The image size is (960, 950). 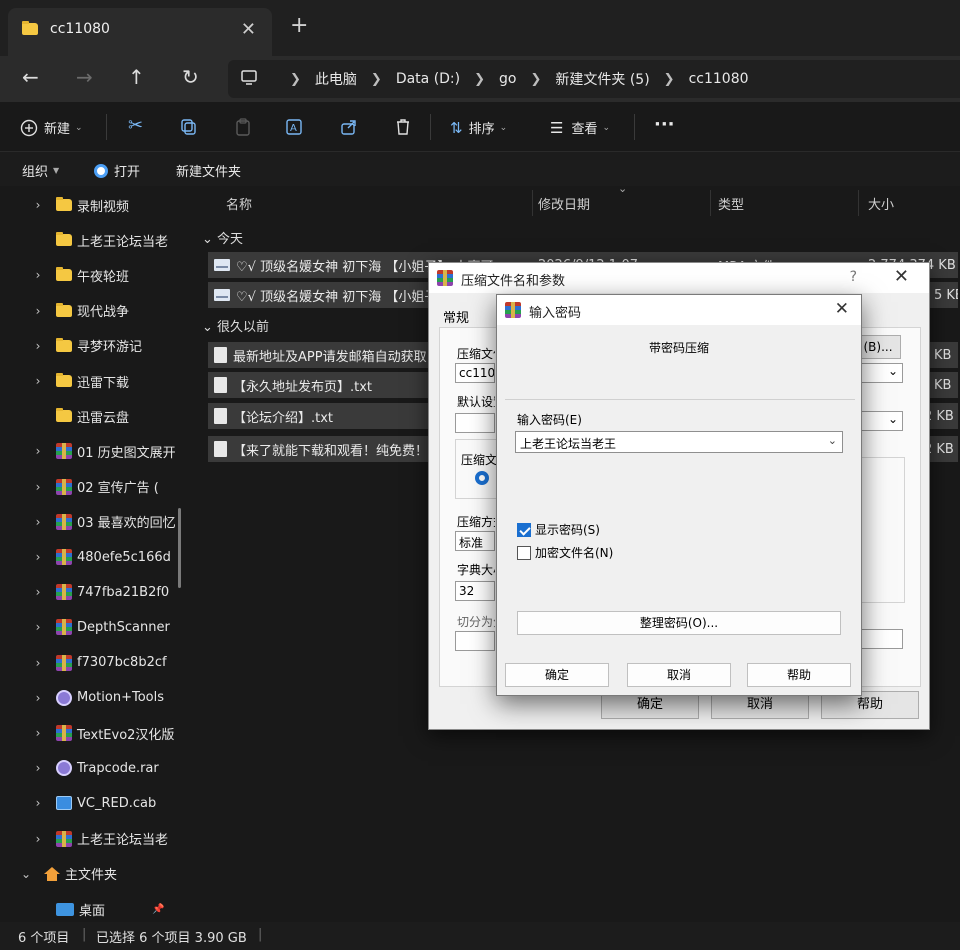 What do you see at coordinates (95, 874) in the screenshot?
I see `sidebar-item: ⌄ 主文件夹` at bounding box center [95, 874].